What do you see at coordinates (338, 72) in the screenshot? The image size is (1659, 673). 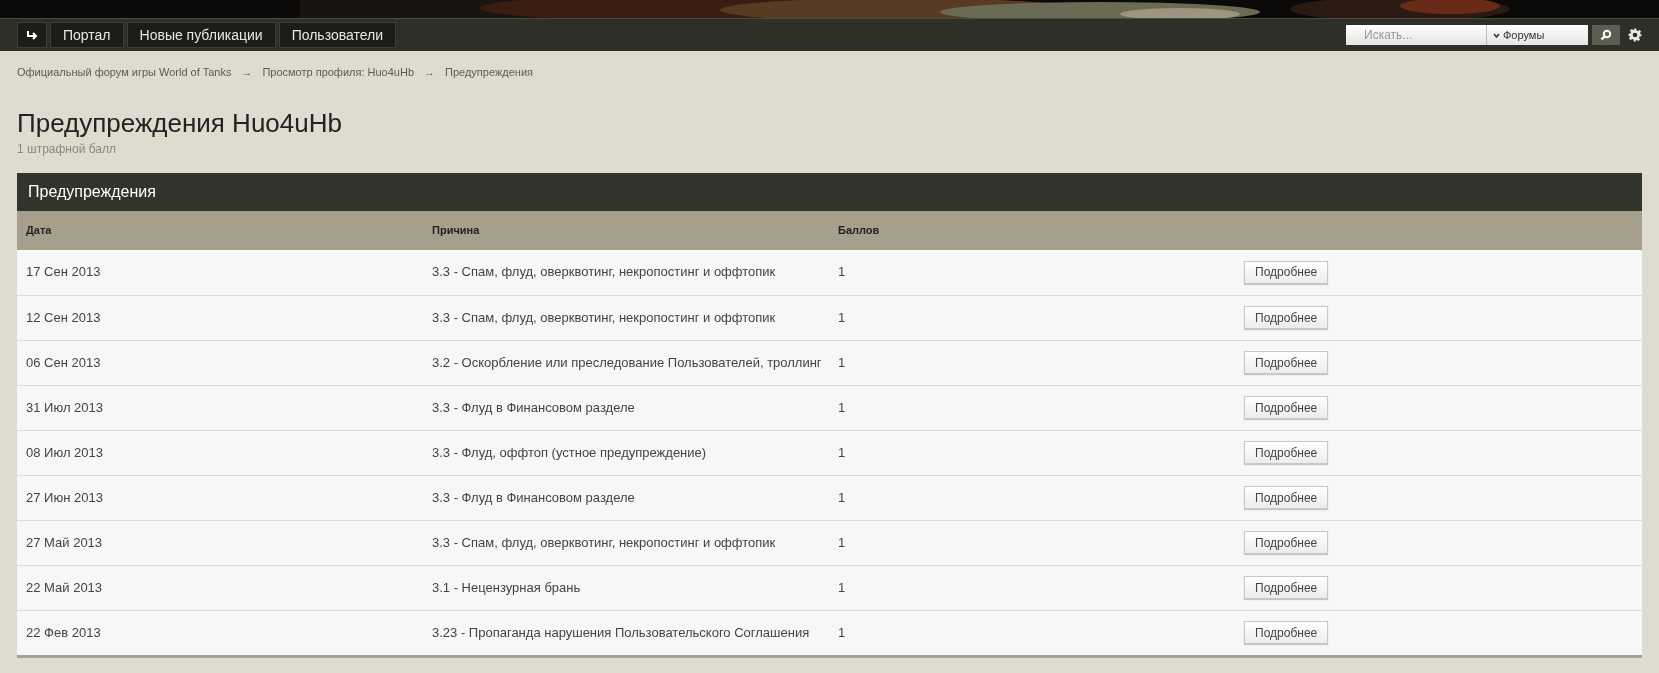 I see `breadcrumb-link: Просмотр профиля: Huo4uHb` at bounding box center [338, 72].